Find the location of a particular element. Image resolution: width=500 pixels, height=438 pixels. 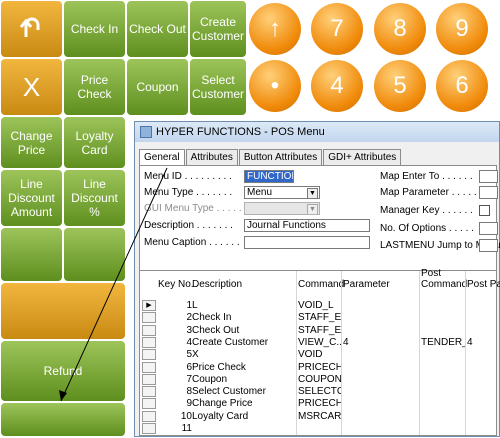

table-cell-key: 2 is located at coordinates (189, 318).